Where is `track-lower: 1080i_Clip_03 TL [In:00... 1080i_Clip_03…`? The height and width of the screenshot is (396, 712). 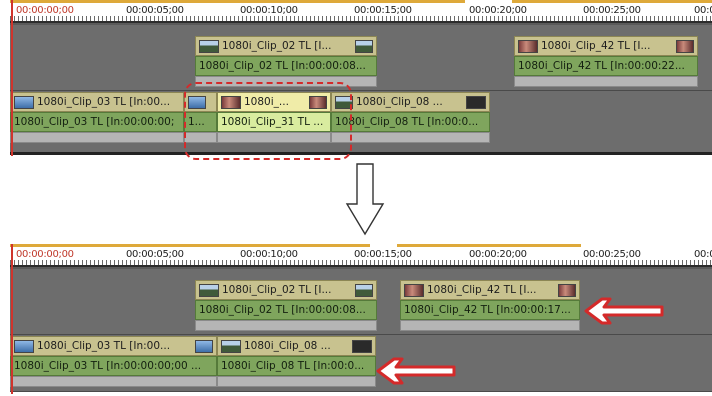
track-lower: 1080i_Clip_03 TL [In:00... 1080i_Clip_03… is located at coordinates (361, 363).